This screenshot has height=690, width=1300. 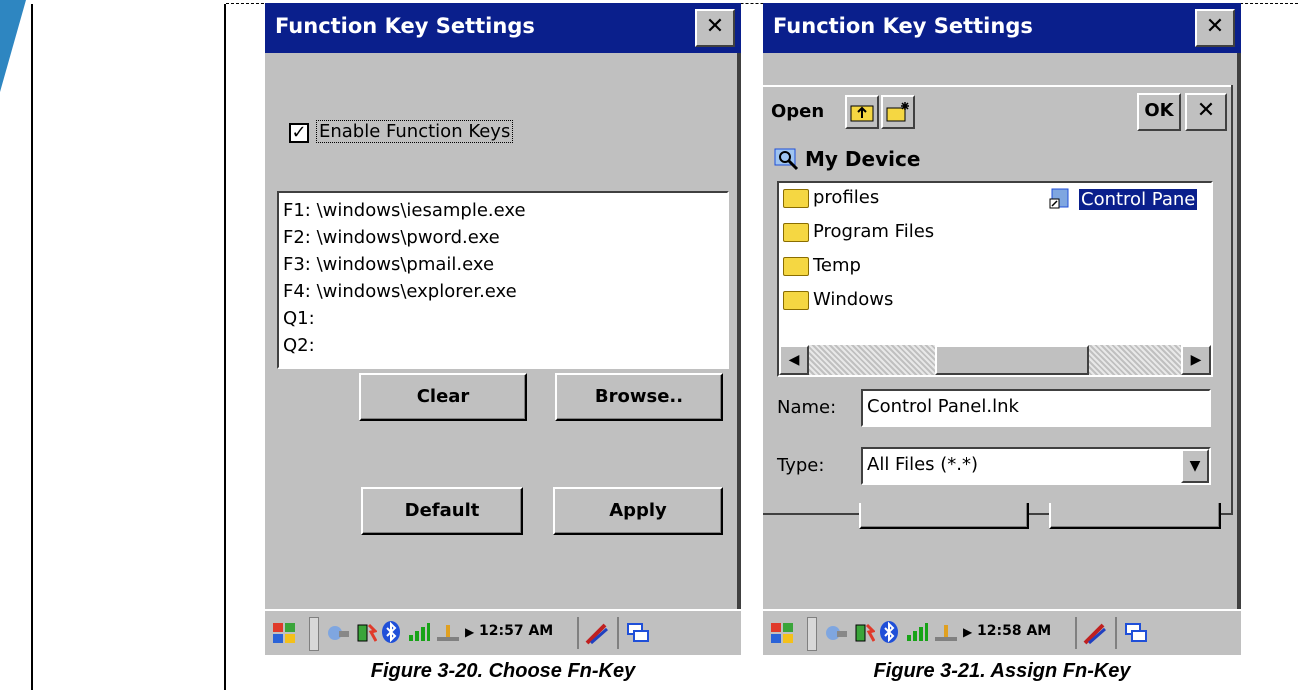 I want to click on default-button-hidden, so click(x=944, y=516).